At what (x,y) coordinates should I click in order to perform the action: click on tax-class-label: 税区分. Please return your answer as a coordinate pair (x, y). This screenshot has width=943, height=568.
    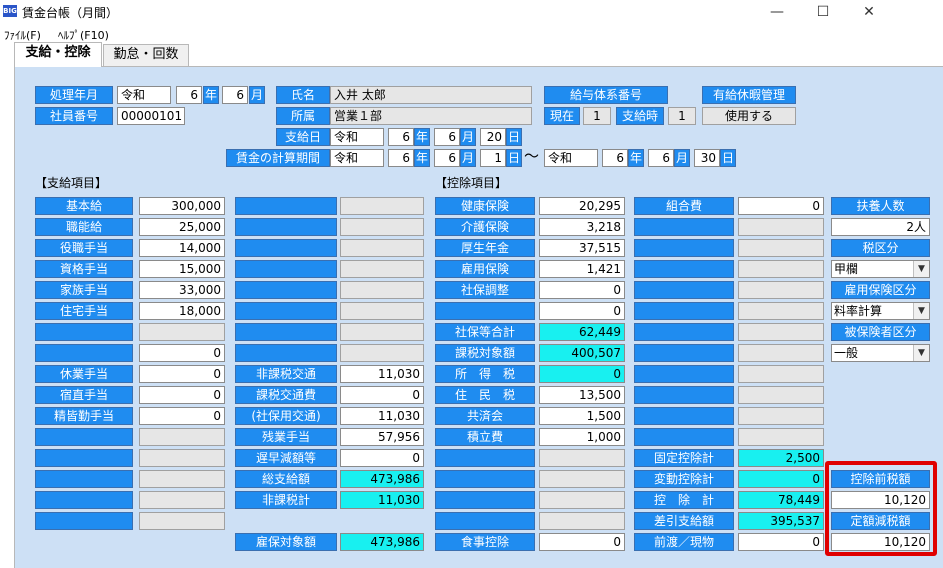
    Looking at the image, I should click on (880, 248).